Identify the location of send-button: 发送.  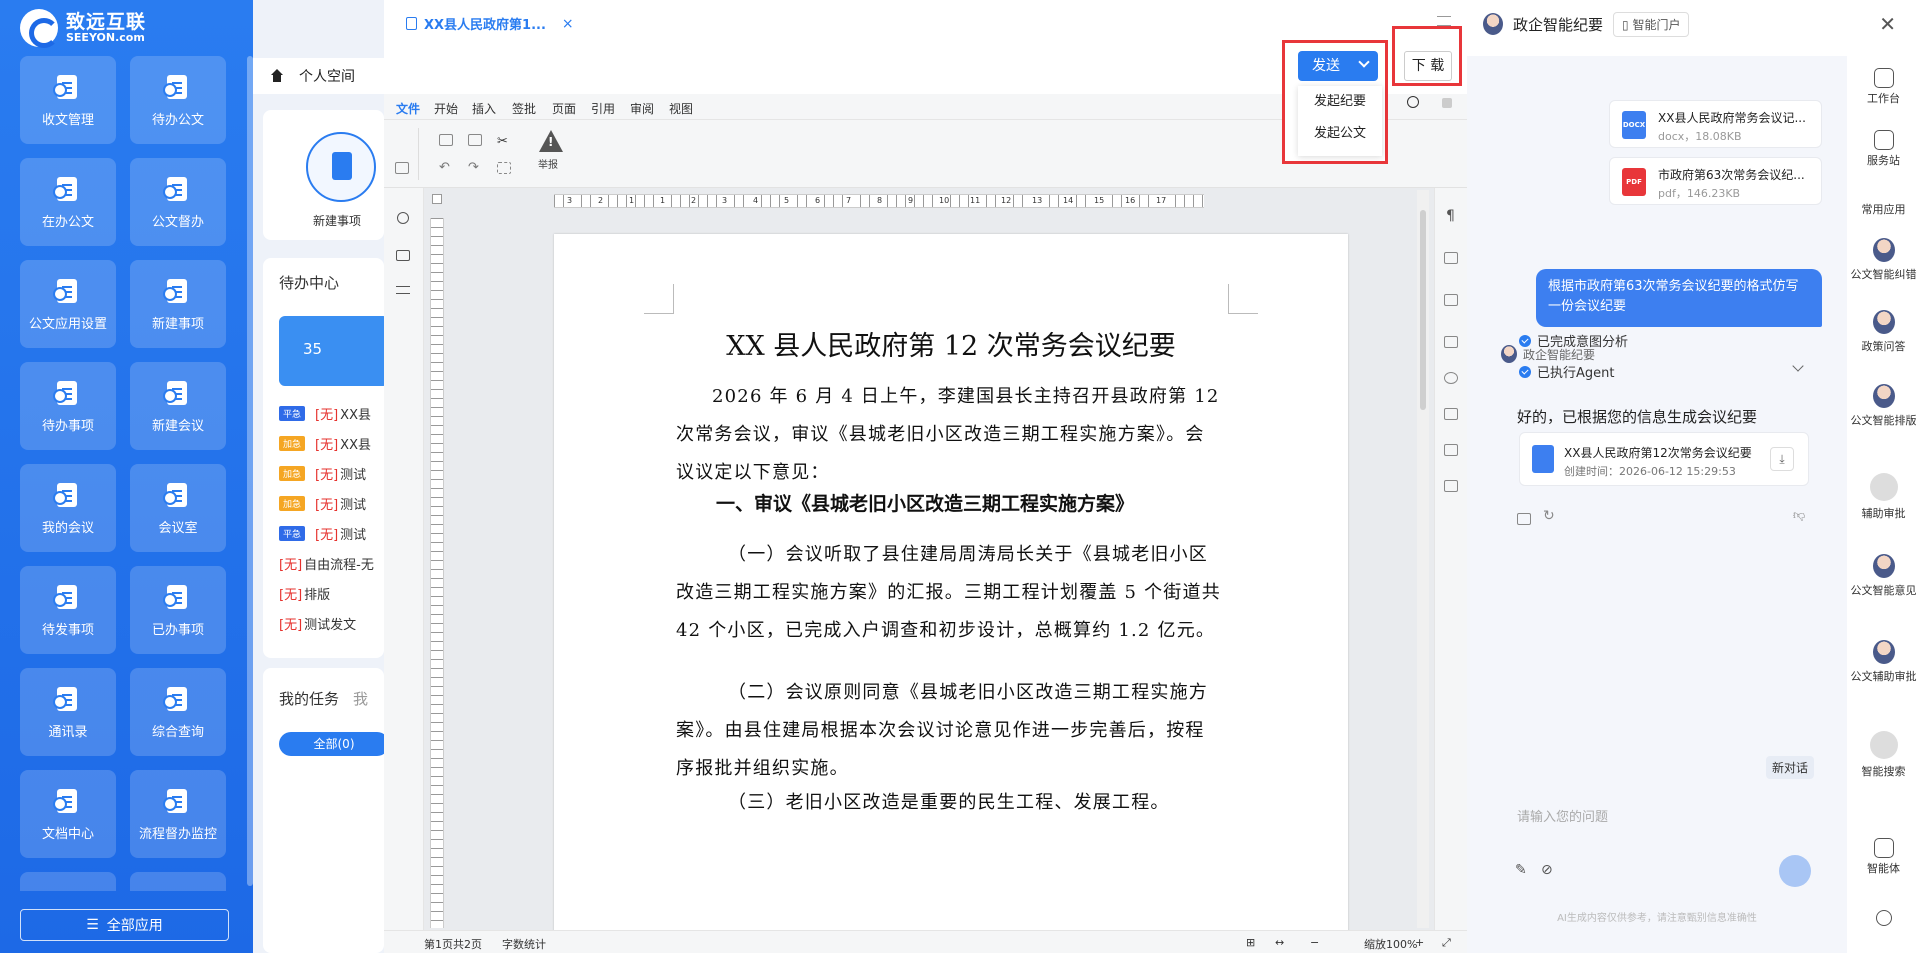
(1338, 66).